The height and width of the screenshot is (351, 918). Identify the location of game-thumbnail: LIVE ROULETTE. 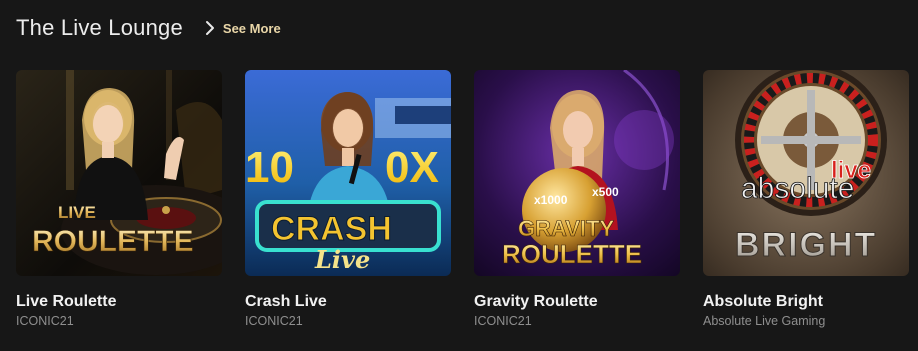
(119, 173).